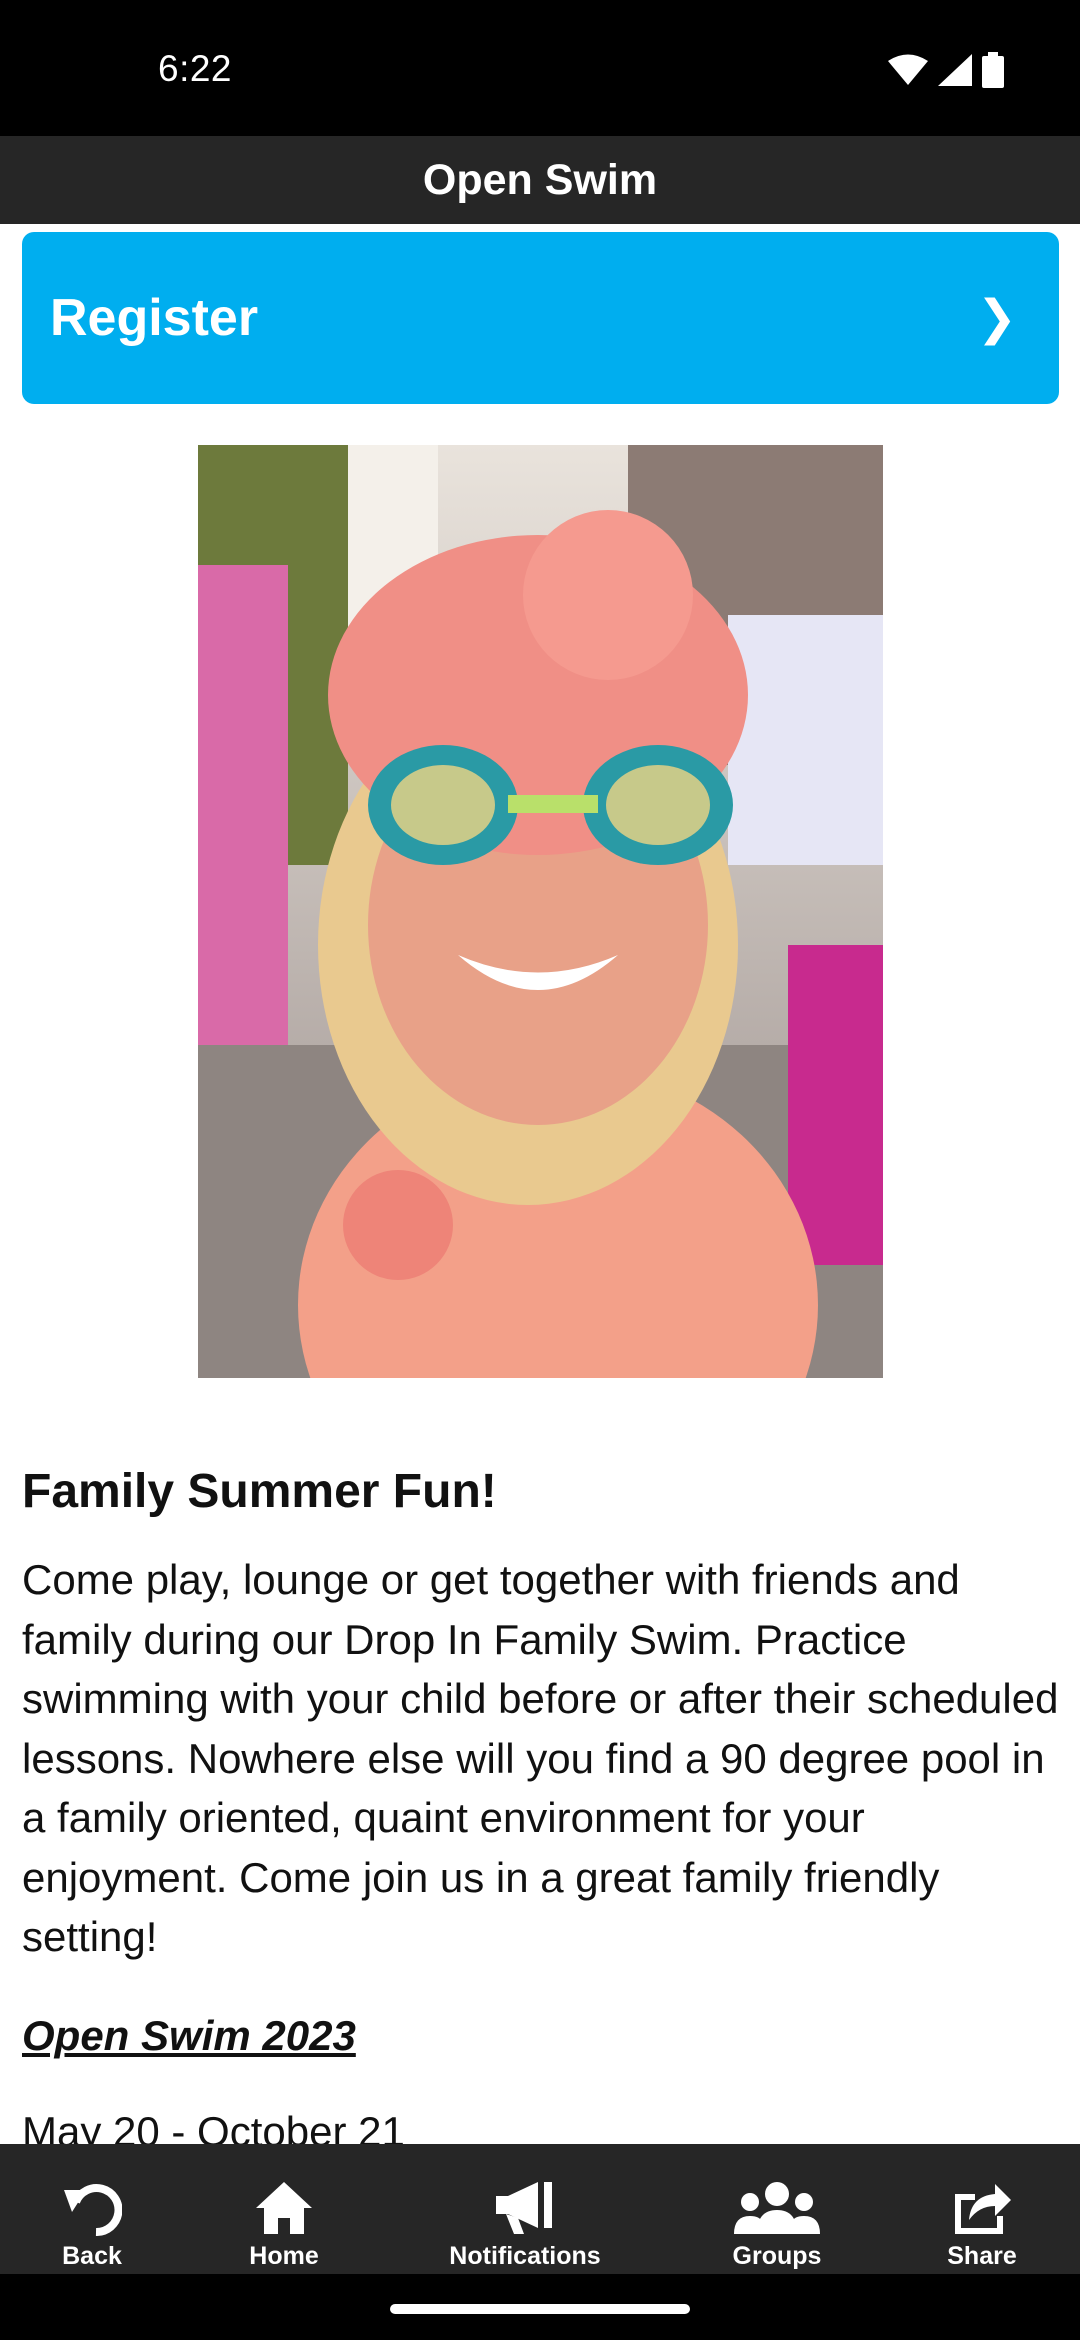 The height and width of the screenshot is (2340, 1080). Describe the element at coordinates (525, 2256) in the screenshot. I see `tab-notifications-label: Notifications` at that location.